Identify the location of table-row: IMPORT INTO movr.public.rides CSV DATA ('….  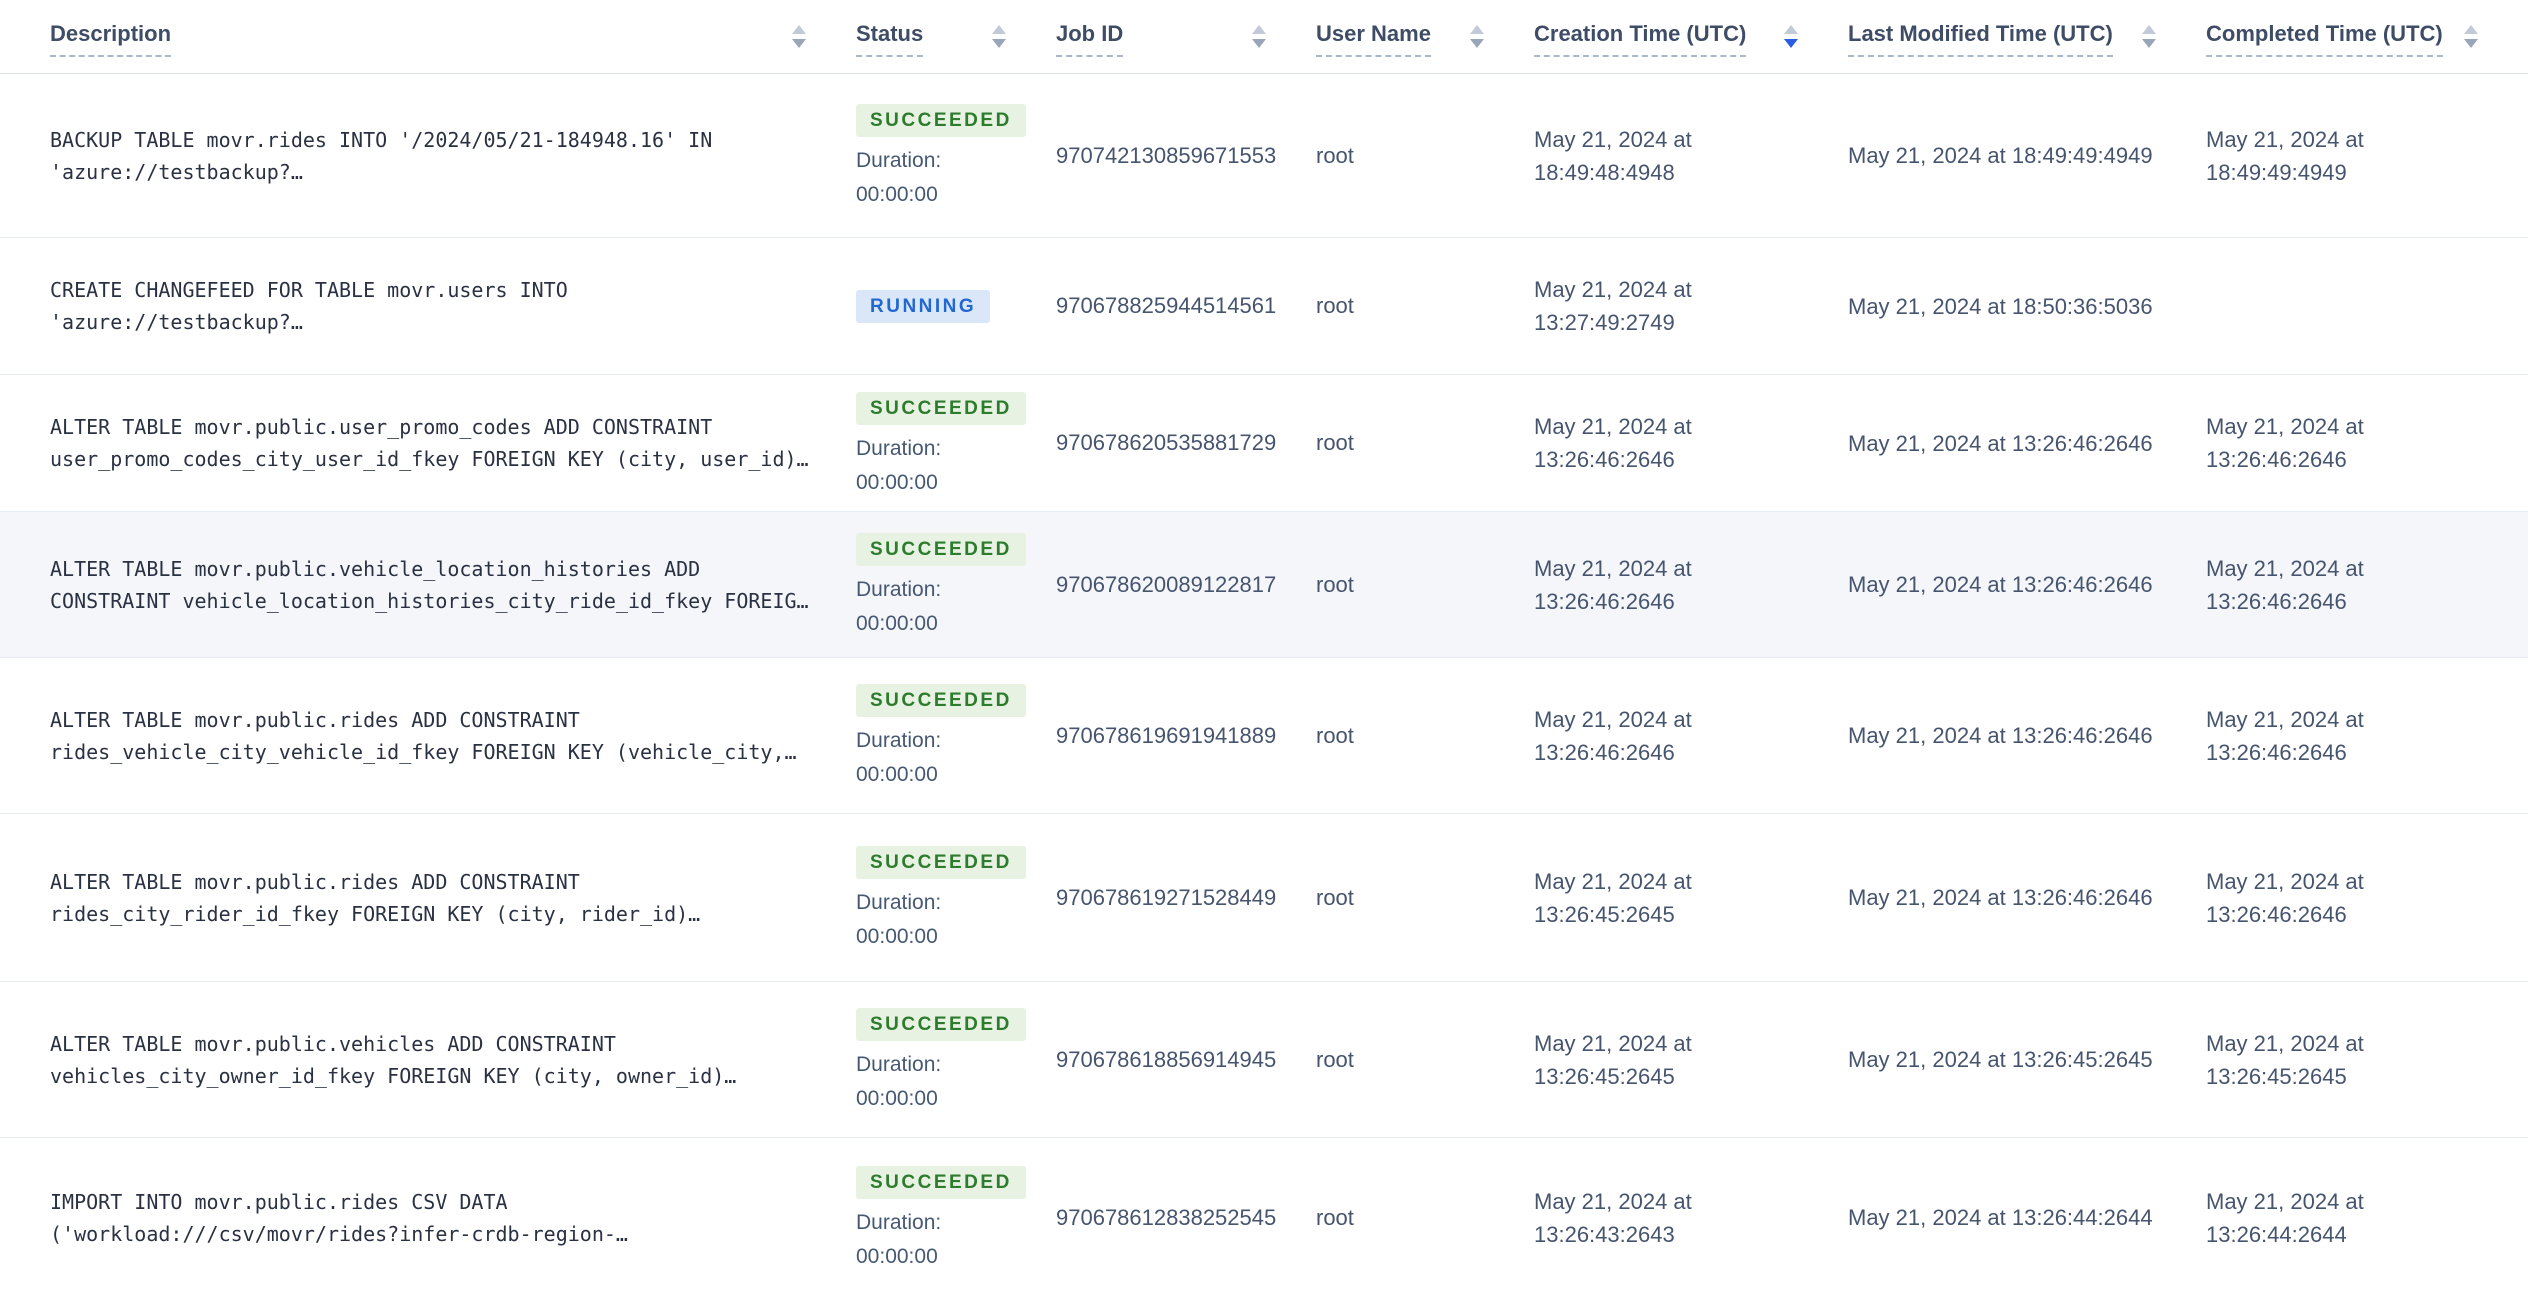
(1264, 1215).